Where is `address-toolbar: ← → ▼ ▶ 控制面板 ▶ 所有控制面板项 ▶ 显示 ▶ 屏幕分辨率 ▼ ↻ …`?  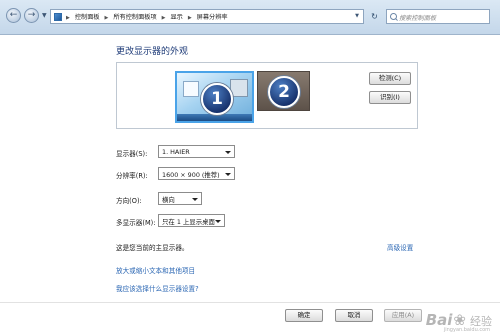
address-toolbar: ← → ▼ ▶ 控制面板 ▶ 所有控制面板项 ▶ 显示 ▶ 屏幕分辨率 ▼ ↻ … is located at coordinates (250, 17).